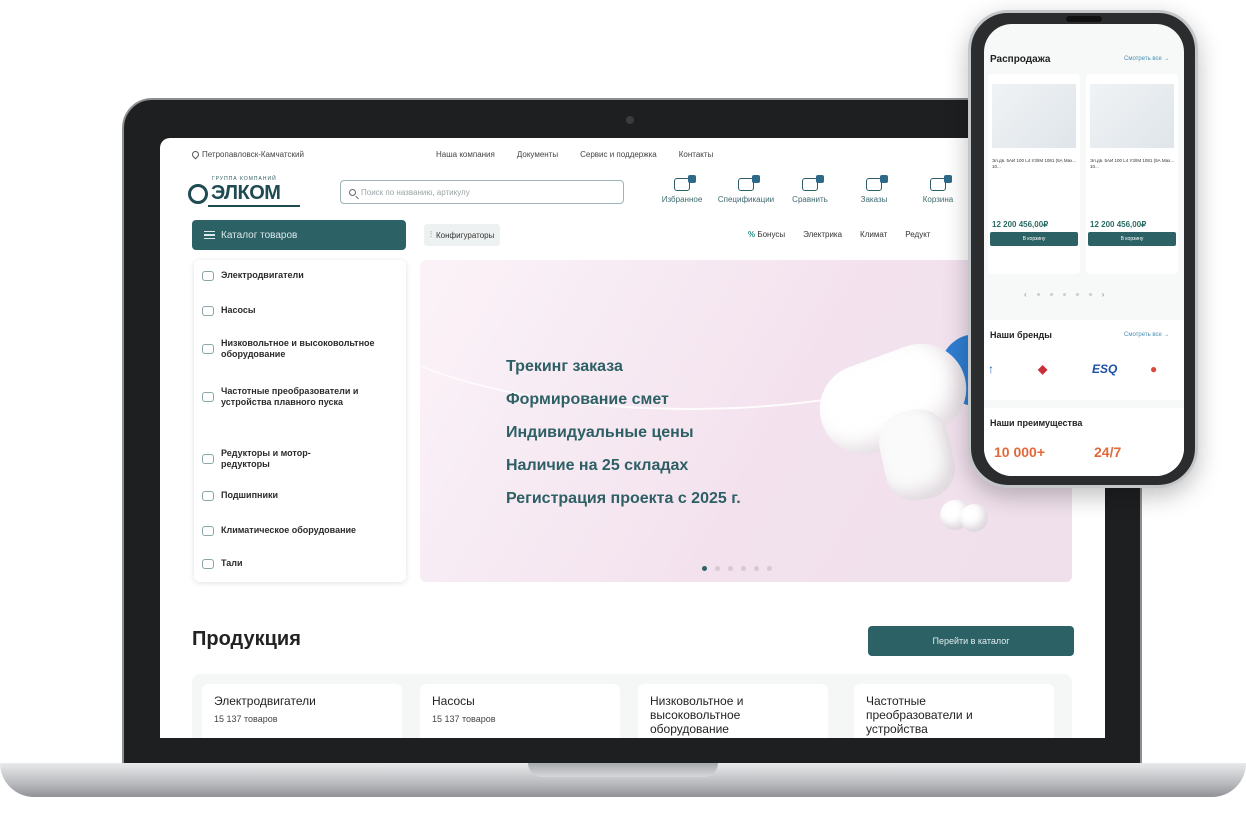 This screenshot has width=1246, height=814. Describe the element at coordinates (465, 235) in the screenshot. I see `configurators-label: Конфигураторы` at that location.